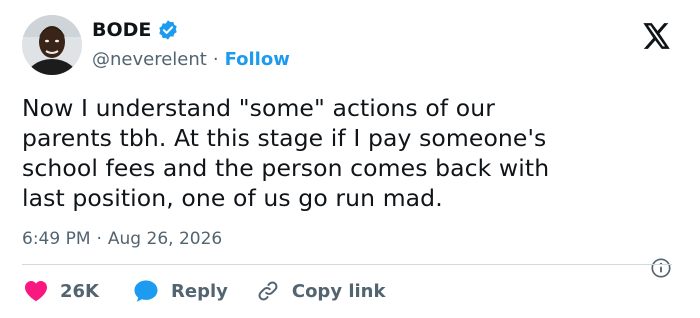 The image size is (700, 318). What do you see at coordinates (657, 36) in the screenshot?
I see `x-logo-icon` at bounding box center [657, 36].